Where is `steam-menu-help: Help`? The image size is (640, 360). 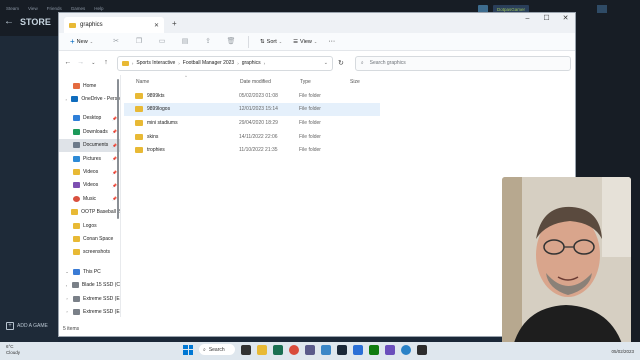
steam-menu-help: Help is located at coordinates (98, 8).